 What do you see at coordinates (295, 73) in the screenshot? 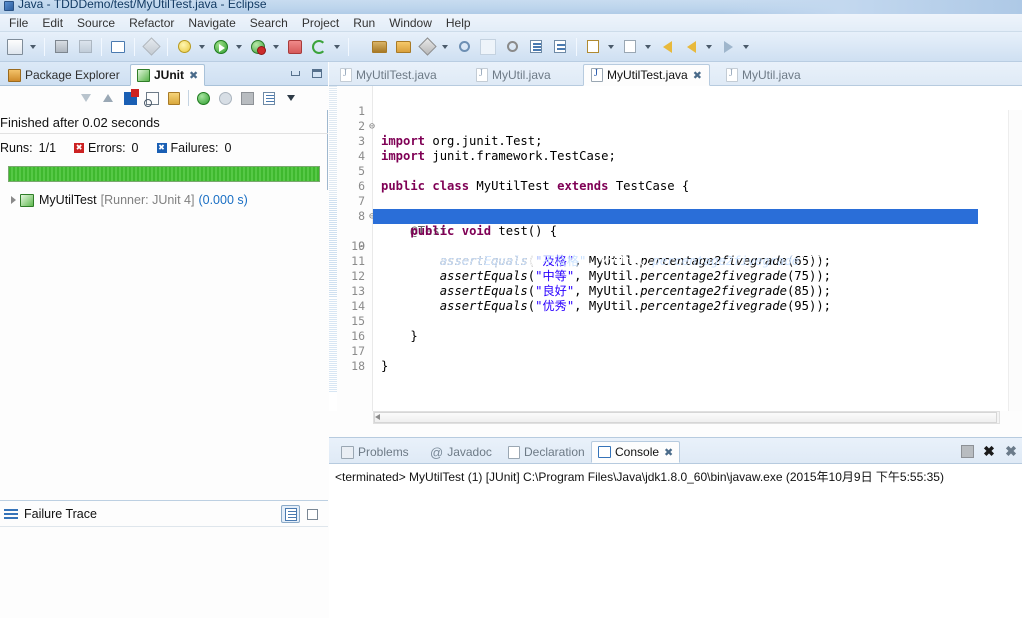
I see `minimize-view-button` at bounding box center [295, 73].